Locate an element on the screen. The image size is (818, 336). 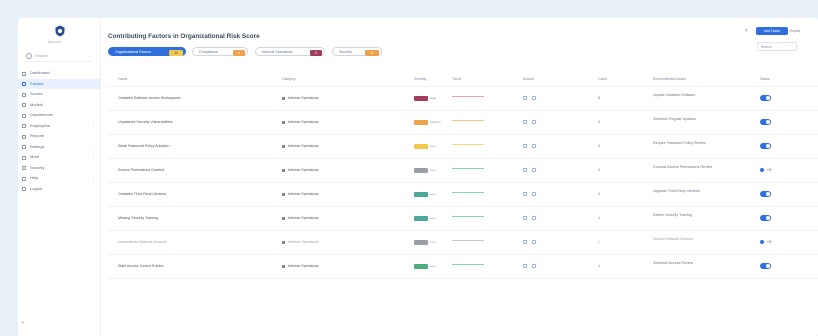
count-value: 2 is located at coordinates (599, 194).